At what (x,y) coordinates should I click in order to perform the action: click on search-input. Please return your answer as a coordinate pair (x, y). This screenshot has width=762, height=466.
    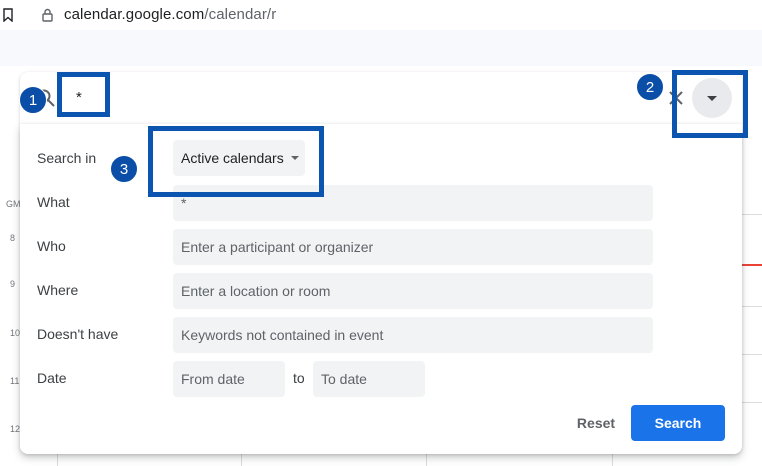
    Looking at the image, I should click on (226, 97).